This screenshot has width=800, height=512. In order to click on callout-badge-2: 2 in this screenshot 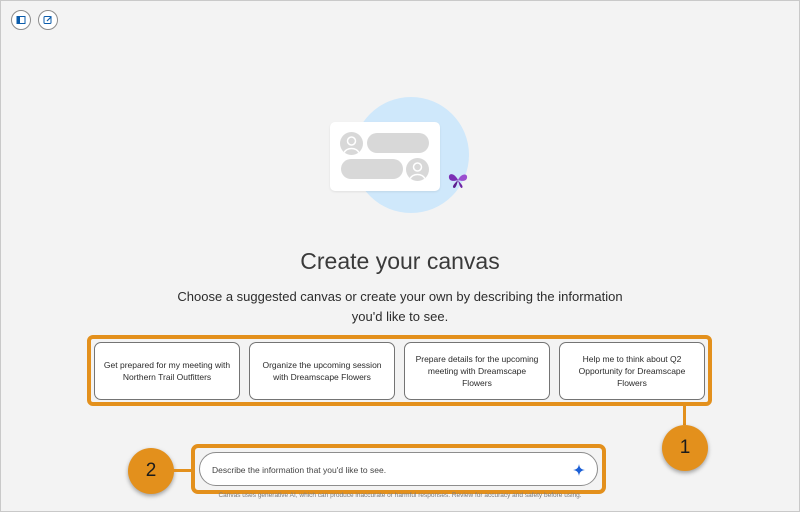, I will do `click(151, 471)`.